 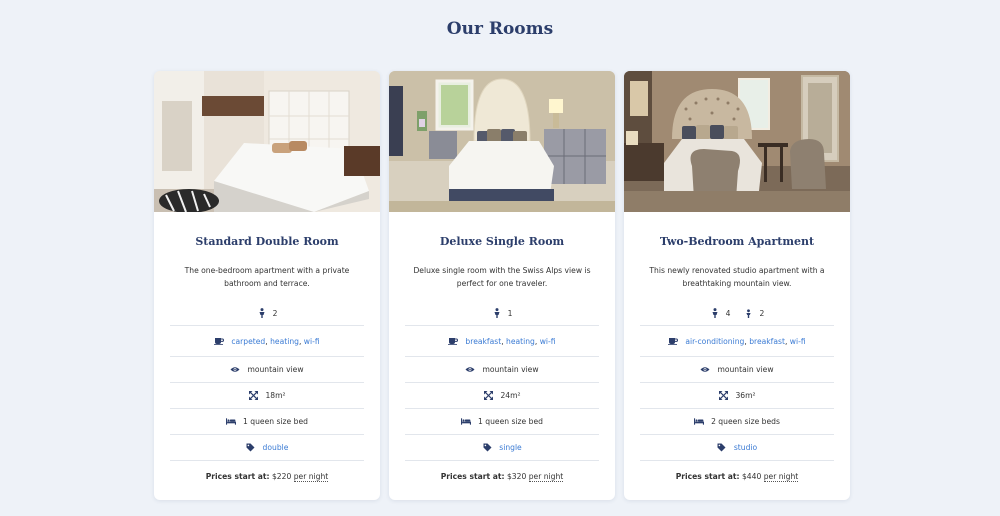 What do you see at coordinates (728, 313) in the screenshot?
I see `adults-count: 4` at bounding box center [728, 313].